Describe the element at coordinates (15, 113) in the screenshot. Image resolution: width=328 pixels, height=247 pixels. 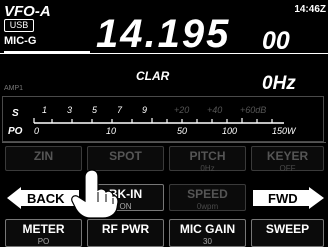
I see `meter-s-label: S` at that location.